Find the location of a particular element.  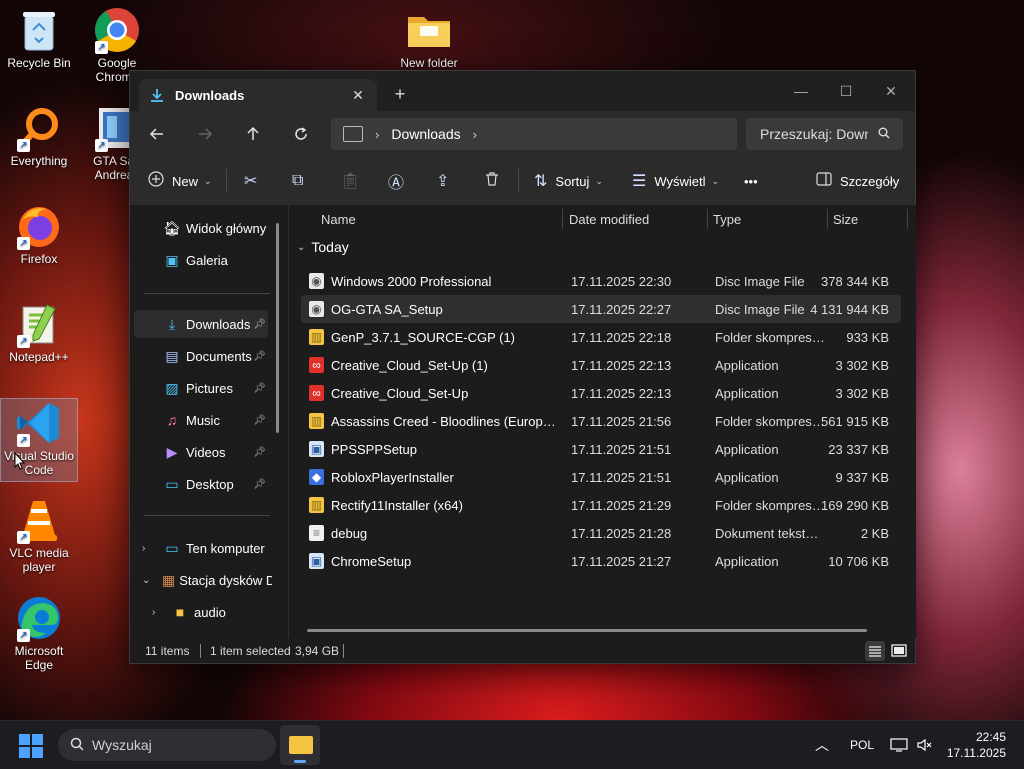

cut-button: ✂ is located at coordinates (250, 181).